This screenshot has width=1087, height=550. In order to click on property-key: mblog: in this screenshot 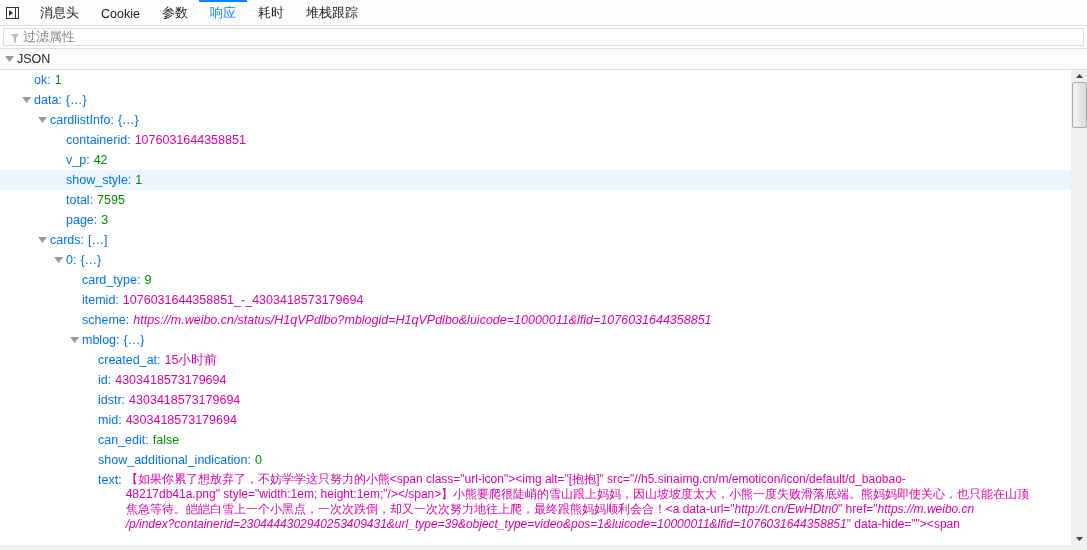, I will do `click(101, 340)`.